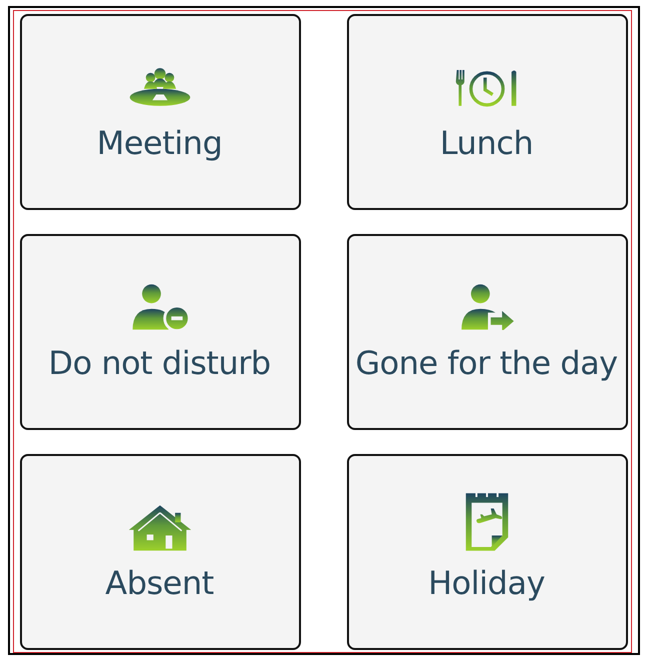 The image size is (646, 657). Describe the element at coordinates (160, 552) in the screenshot. I see `status-button: Absent` at that location.